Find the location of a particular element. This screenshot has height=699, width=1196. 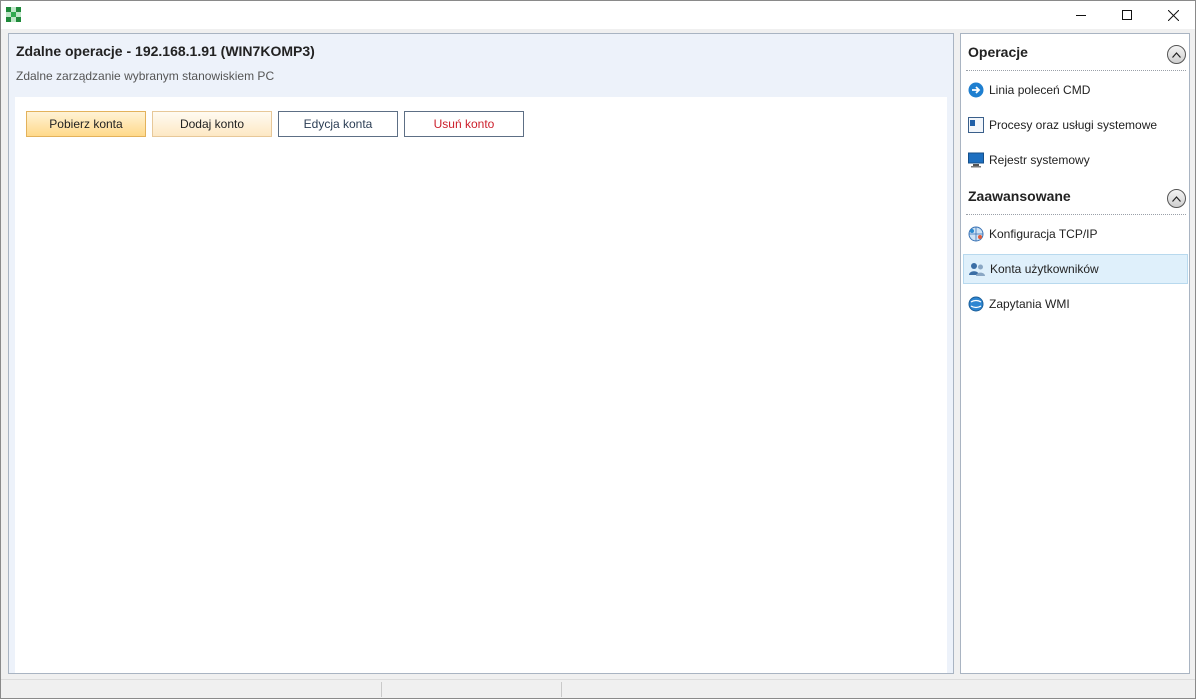

wmi-globe-icon is located at coordinates (975, 304).